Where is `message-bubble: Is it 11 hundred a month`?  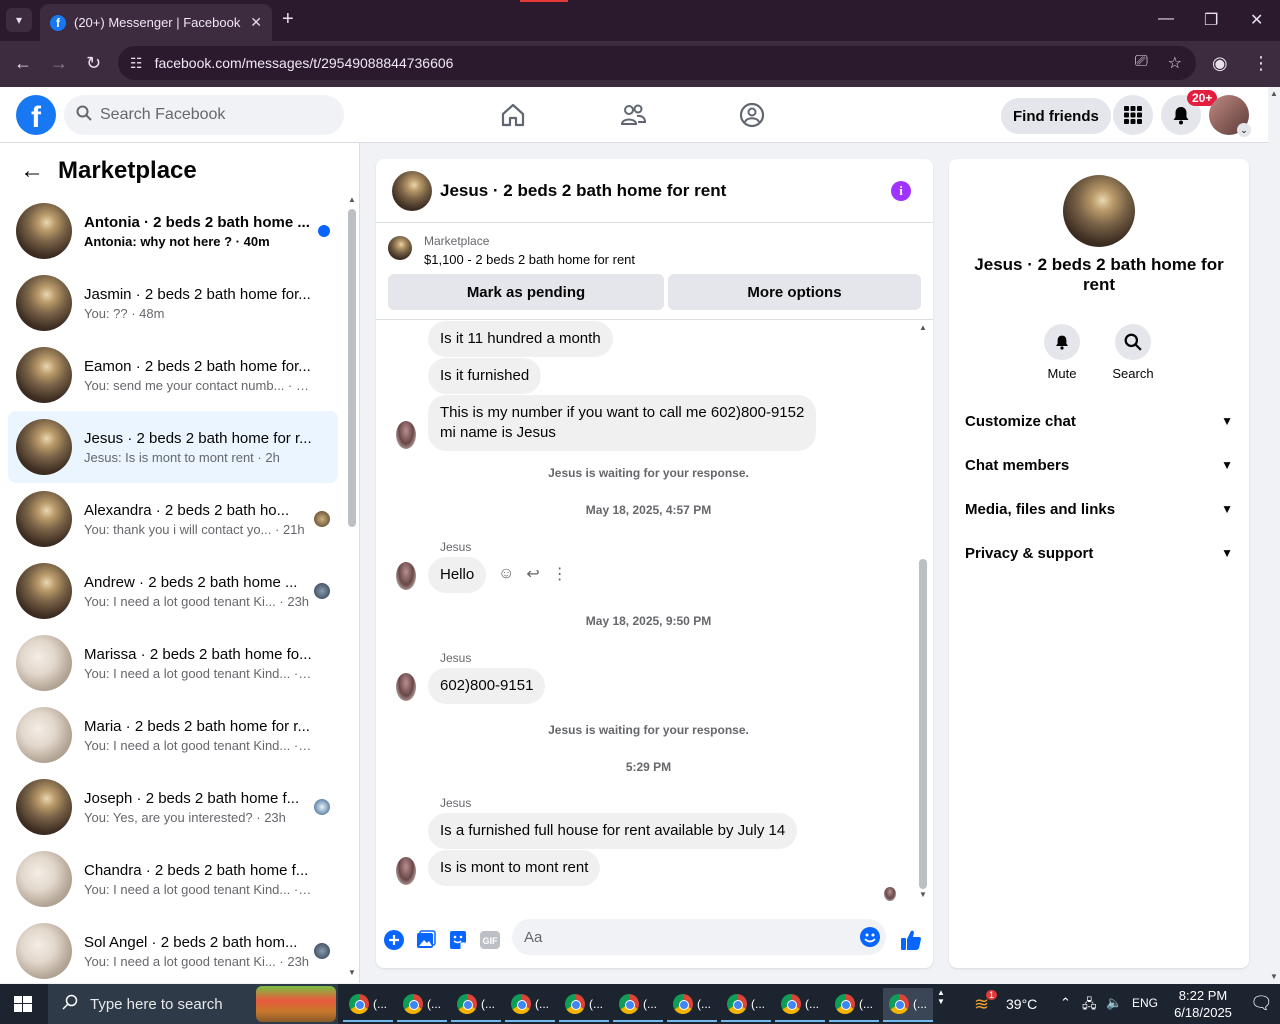
message-bubble: Is it 11 hundred a month is located at coordinates (520, 339).